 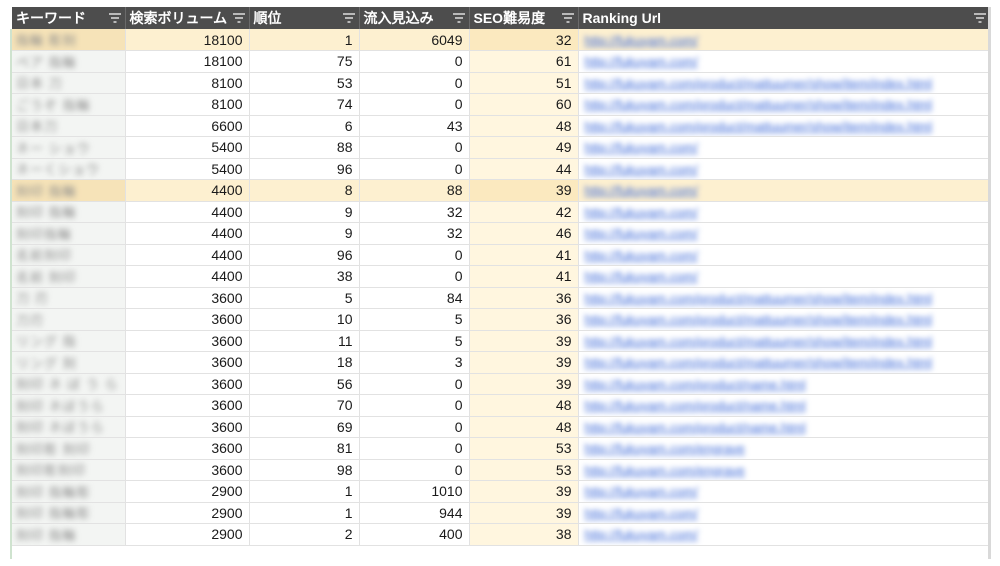 What do you see at coordinates (524, 212) in the screenshot?
I see `seo-difficulty-cell: 42` at bounding box center [524, 212].